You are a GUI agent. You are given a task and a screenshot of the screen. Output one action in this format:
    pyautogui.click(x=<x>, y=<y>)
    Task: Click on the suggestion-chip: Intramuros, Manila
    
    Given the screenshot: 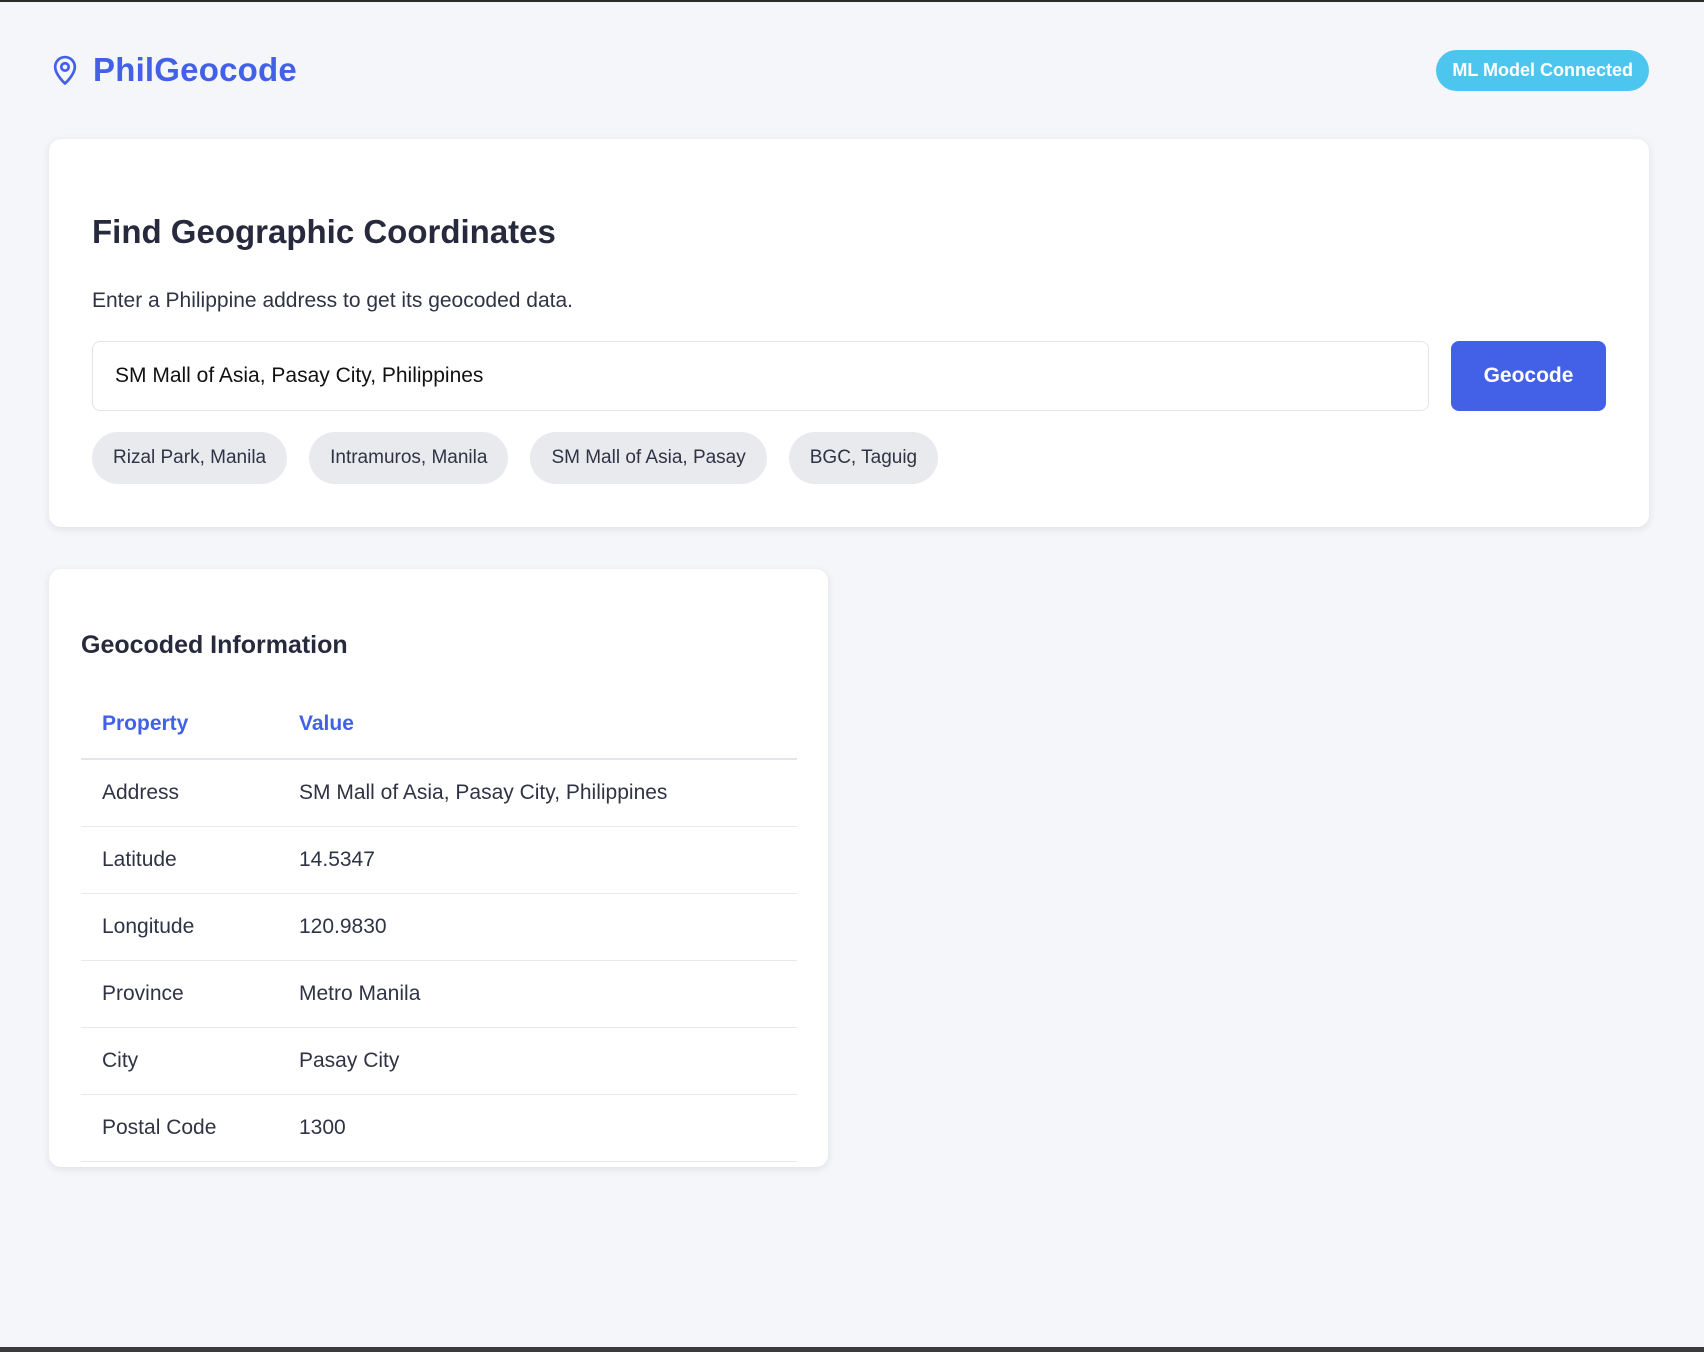 What is the action you would take?
    pyautogui.click(x=409, y=458)
    